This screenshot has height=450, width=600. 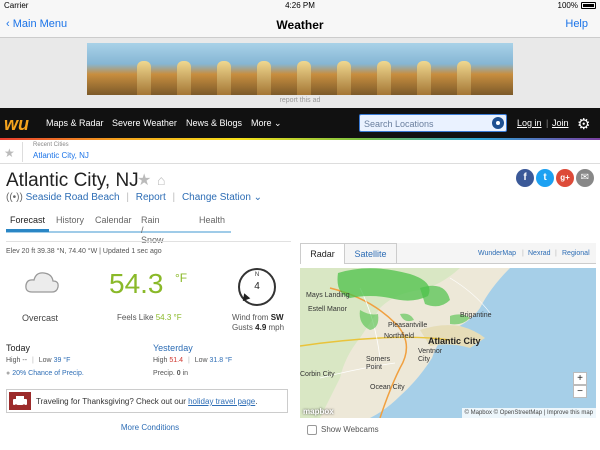 What do you see at coordinates (135, 317) in the screenshot?
I see `feels-like-label: Feels Like` at bounding box center [135, 317].